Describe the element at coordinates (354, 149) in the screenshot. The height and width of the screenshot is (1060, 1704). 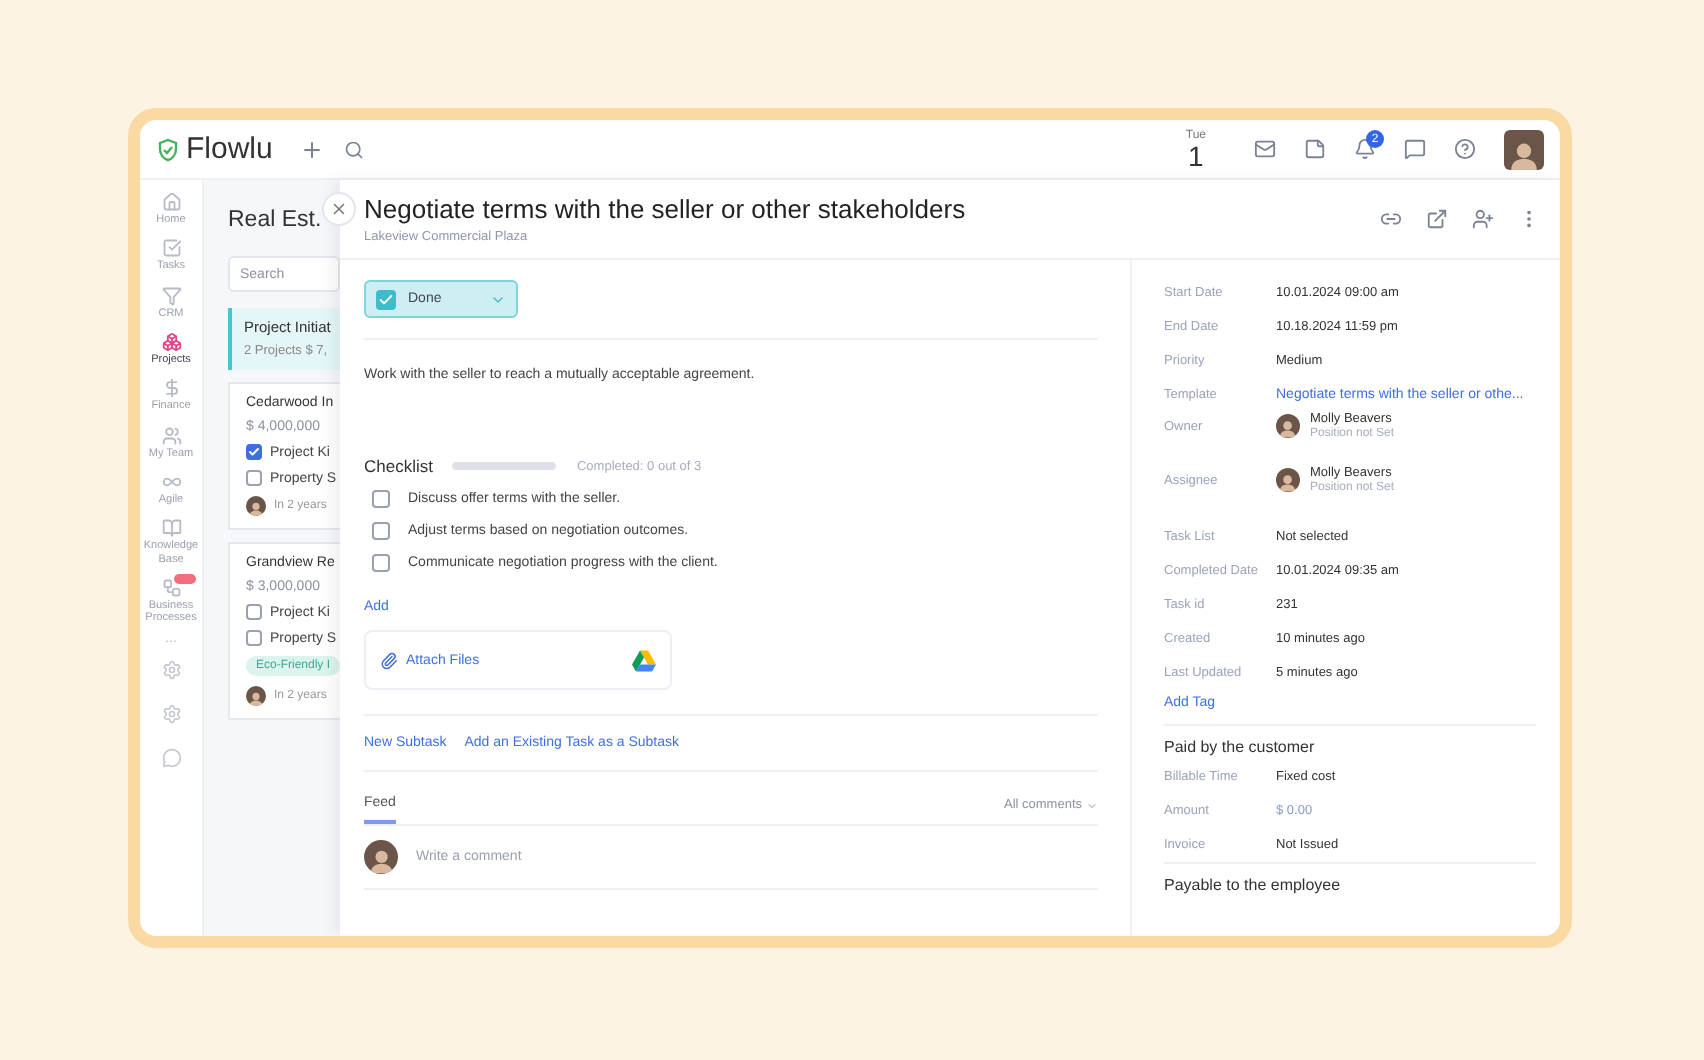
I see `search-button` at that location.